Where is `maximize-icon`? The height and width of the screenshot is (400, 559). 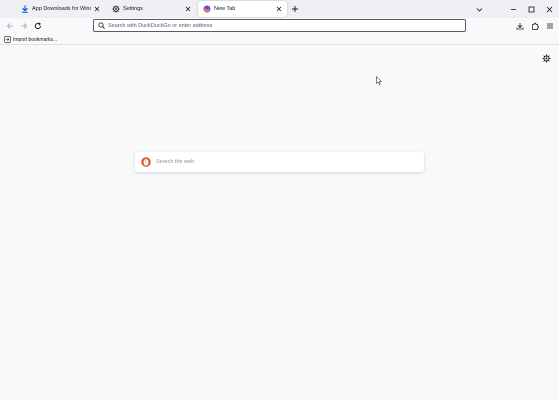
maximize-icon is located at coordinates (531, 9).